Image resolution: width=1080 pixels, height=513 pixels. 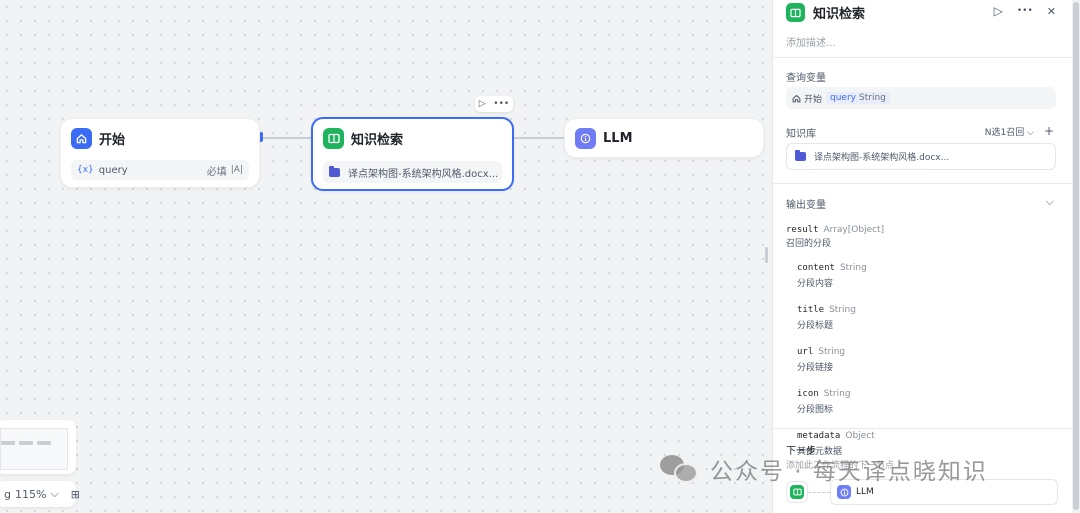 I want to click on field-name: title, so click(x=811, y=310).